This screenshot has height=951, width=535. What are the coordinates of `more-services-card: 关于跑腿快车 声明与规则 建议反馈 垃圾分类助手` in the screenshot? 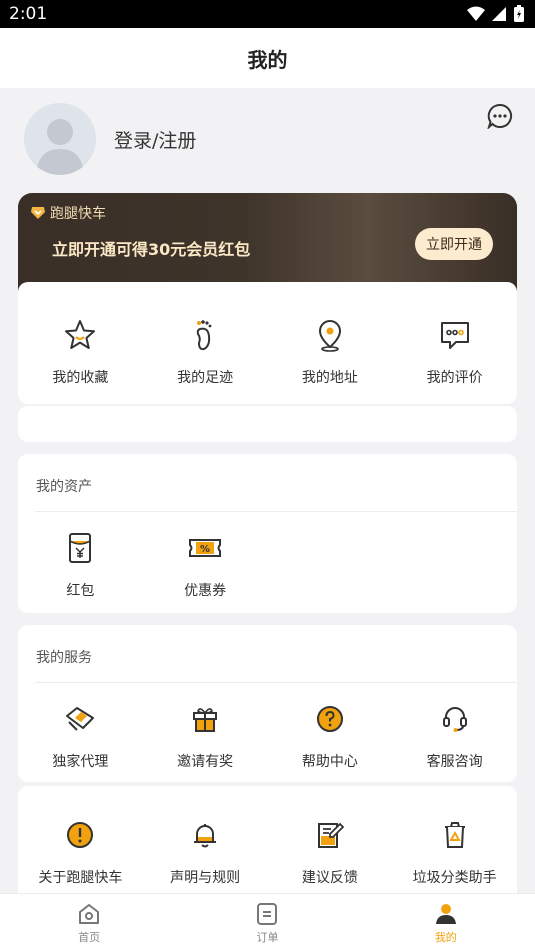 It's located at (267, 846).